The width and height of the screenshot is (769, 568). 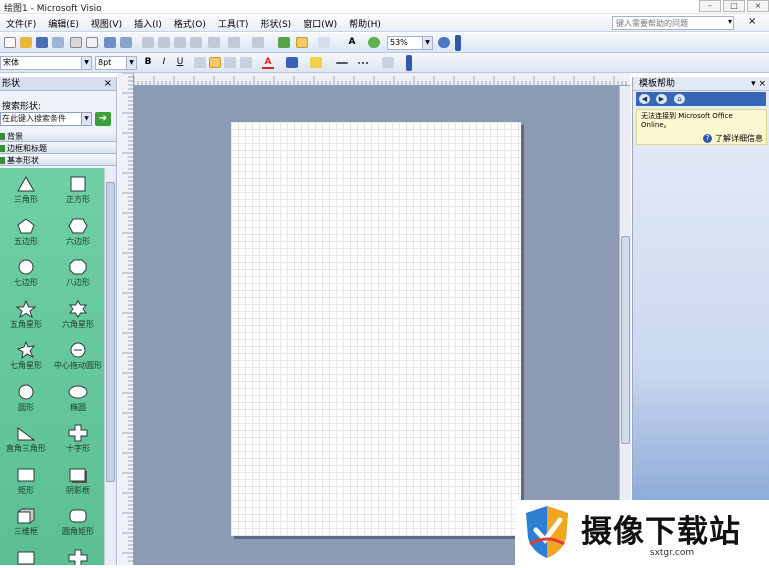 I want to click on align-left-icon, so click(x=200, y=62).